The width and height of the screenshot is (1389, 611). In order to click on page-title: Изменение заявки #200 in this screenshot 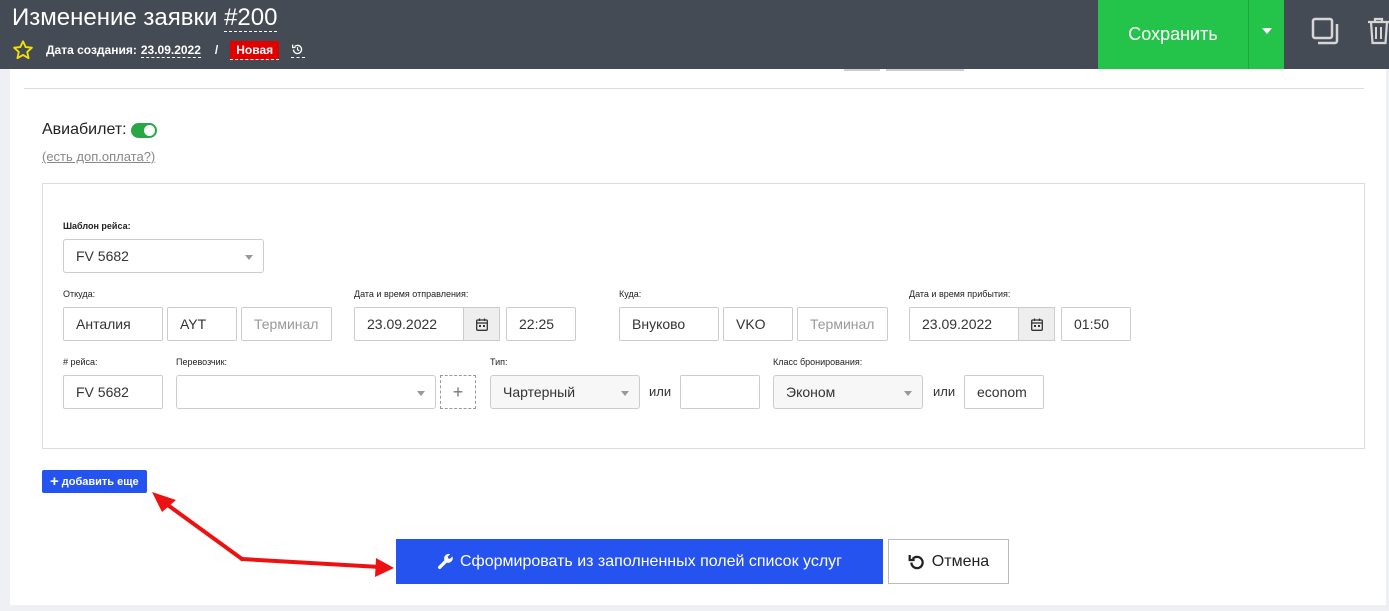, I will do `click(145, 18)`.